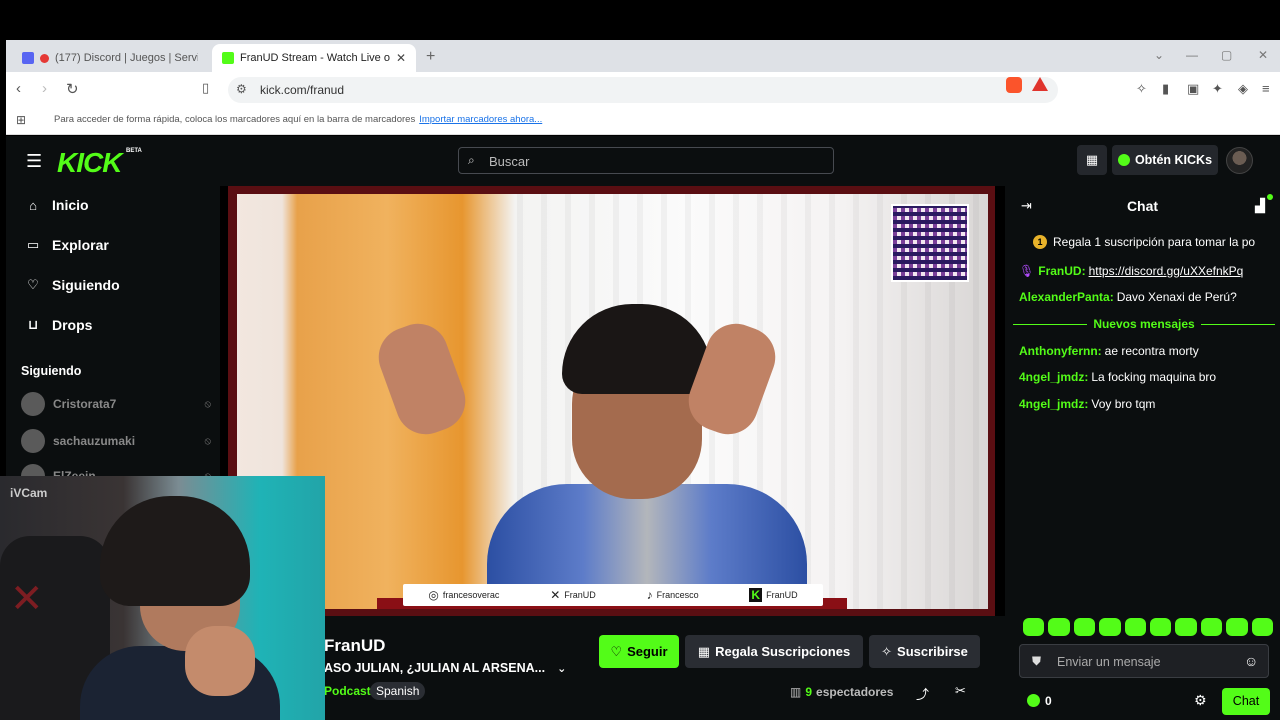 This screenshot has height=720, width=1280. Describe the element at coordinates (1027, 271) in the screenshot. I see `broadcaster-badge-icon: 🎙` at that location.